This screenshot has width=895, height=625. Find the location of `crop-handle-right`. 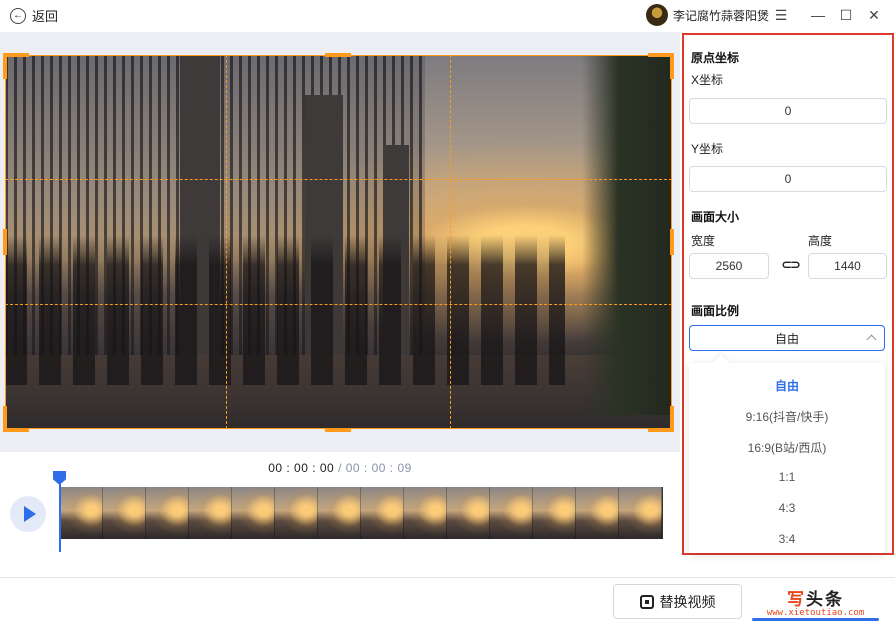

crop-handle-right is located at coordinates (672, 242).